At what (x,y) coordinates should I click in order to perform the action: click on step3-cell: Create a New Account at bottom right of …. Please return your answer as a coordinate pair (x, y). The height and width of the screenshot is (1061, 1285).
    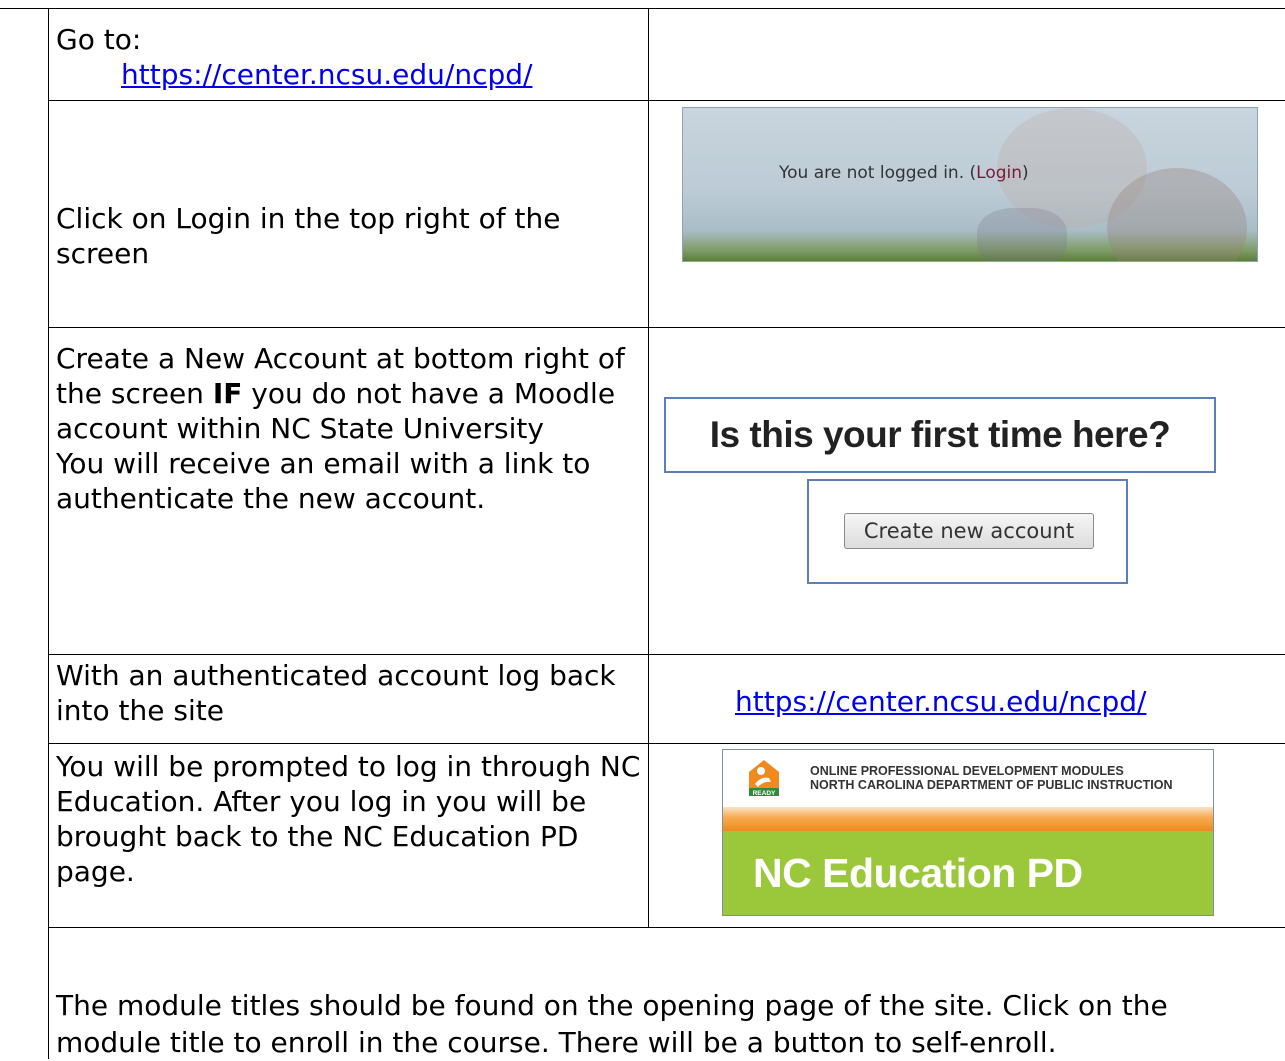
    Looking at the image, I should click on (343, 428).